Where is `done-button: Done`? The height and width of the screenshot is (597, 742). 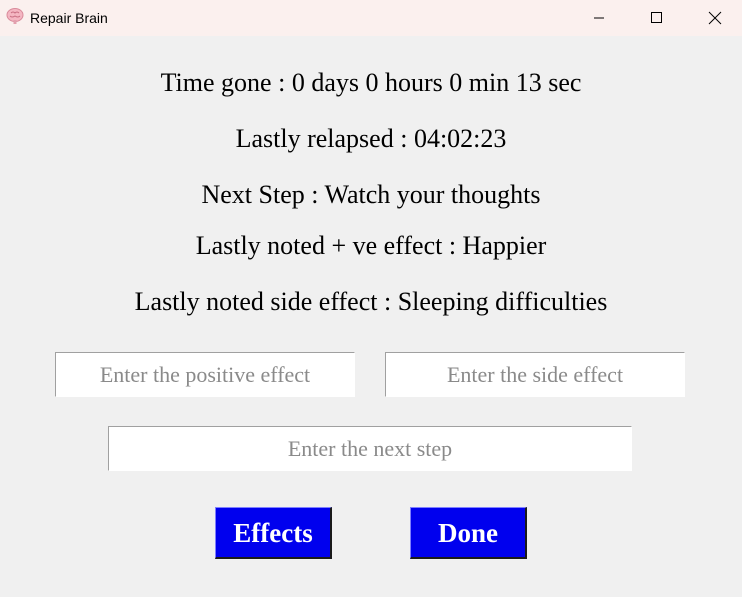 done-button: Done is located at coordinates (468, 533).